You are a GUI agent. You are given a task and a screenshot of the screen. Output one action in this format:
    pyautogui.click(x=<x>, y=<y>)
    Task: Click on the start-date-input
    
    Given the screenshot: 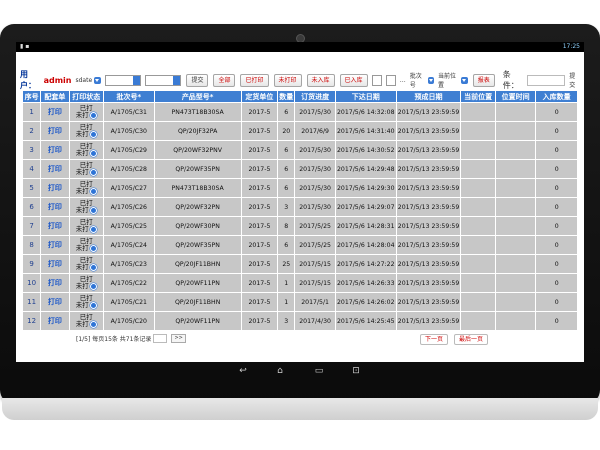 What is the action you would take?
    pyautogui.click(x=123, y=80)
    